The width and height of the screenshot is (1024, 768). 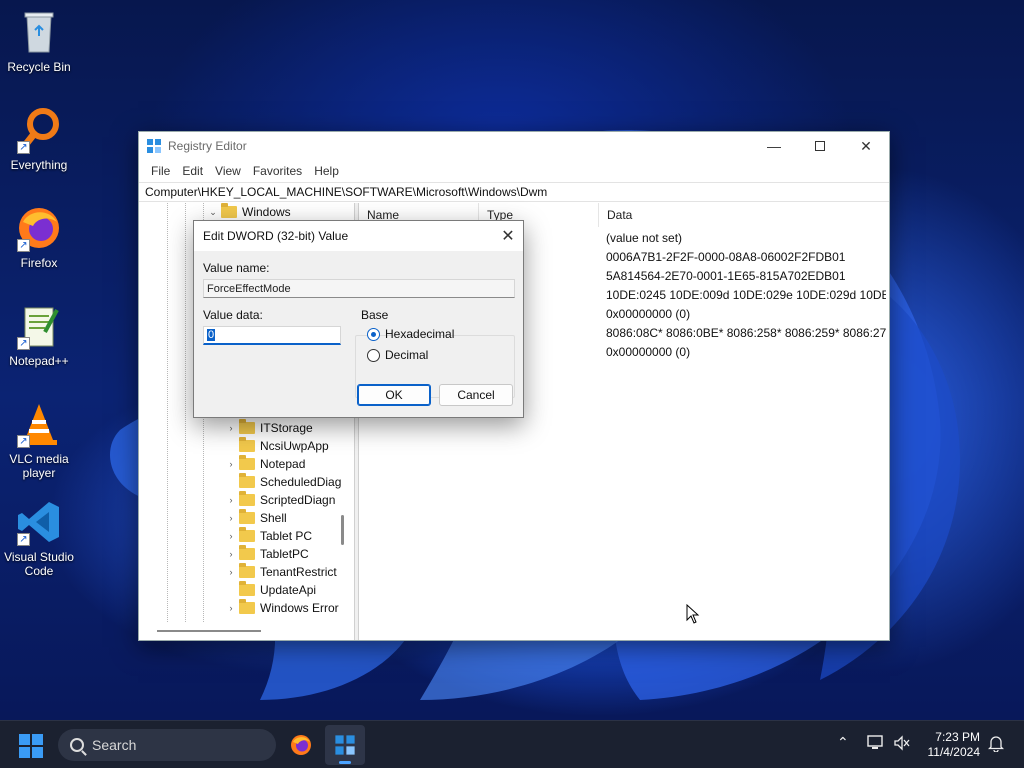 I want to click on recycle-bin-icon, so click(x=39, y=32).